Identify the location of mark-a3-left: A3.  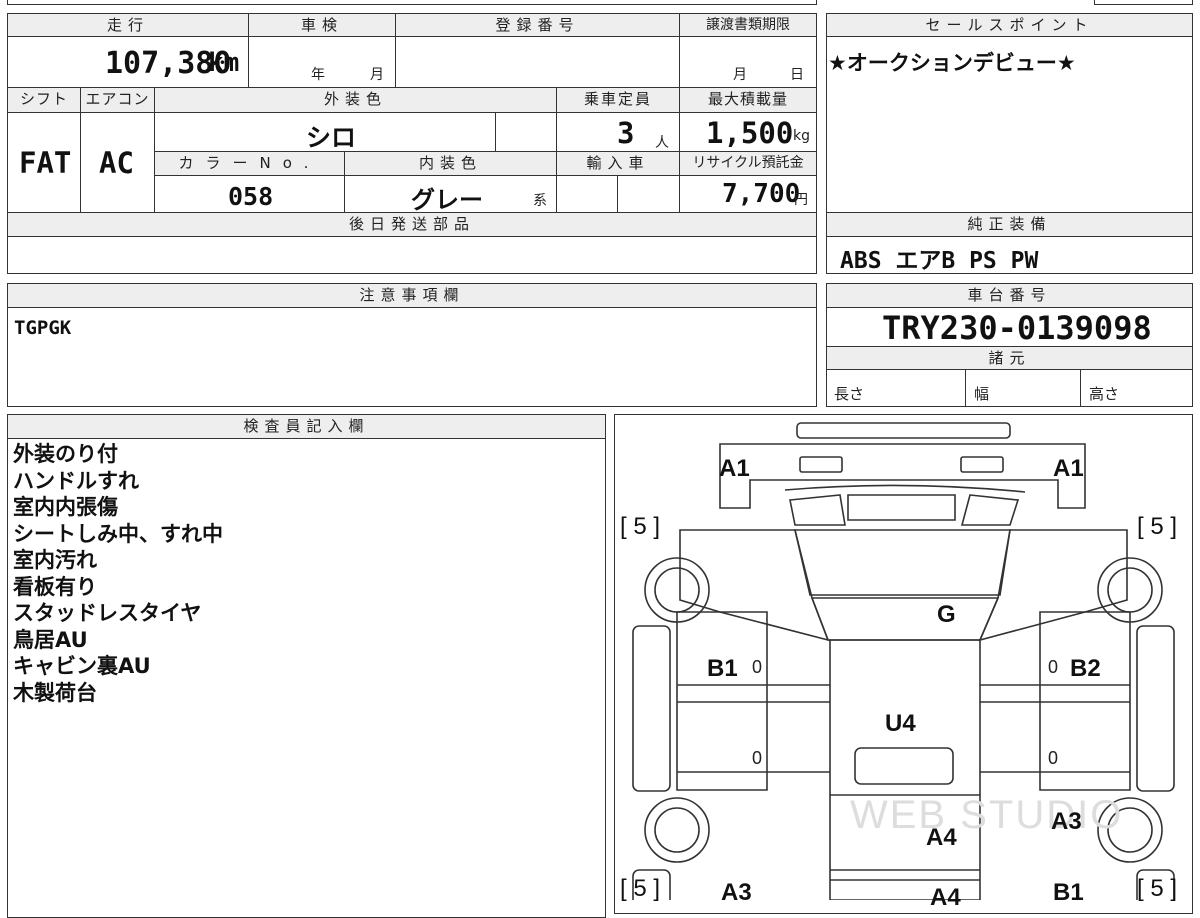
(736, 892).